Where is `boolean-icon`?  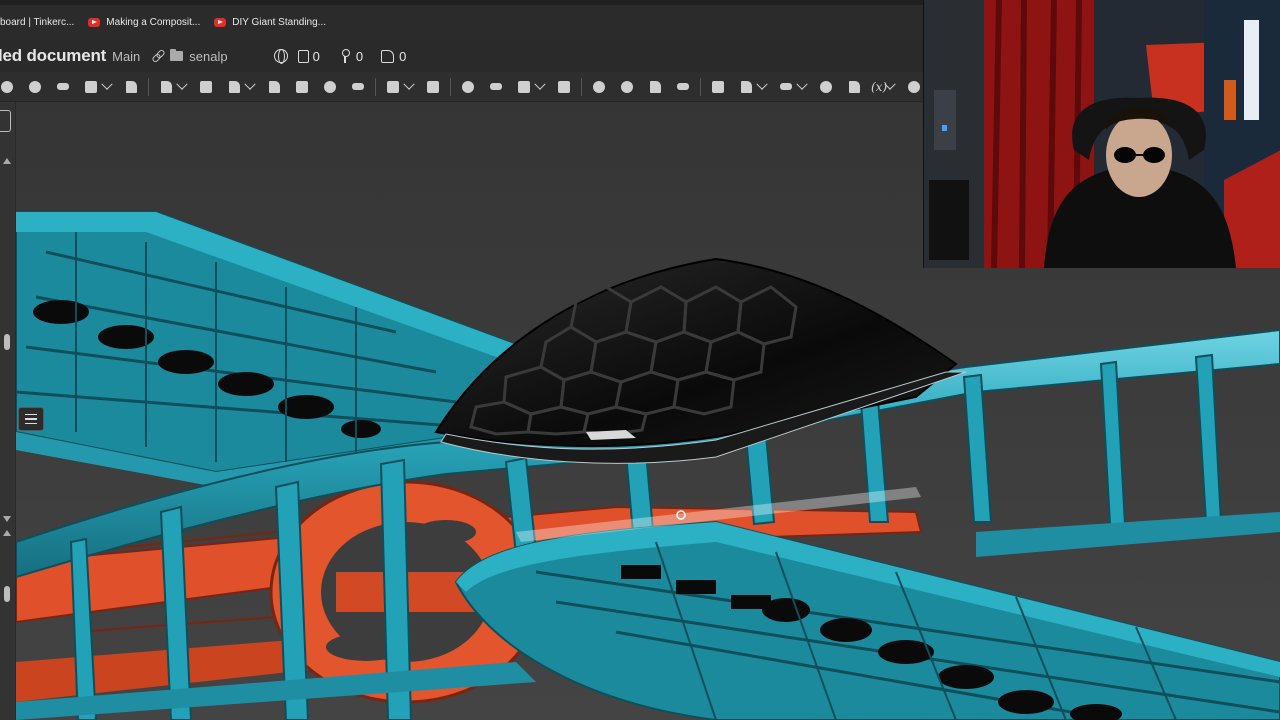 boolean-icon is located at coordinates (468, 87).